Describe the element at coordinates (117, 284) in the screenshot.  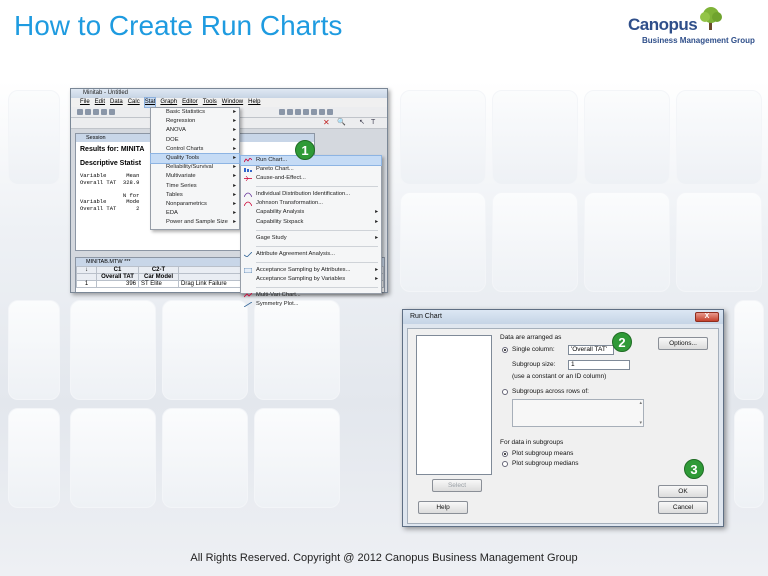
I see `table-cell: 396` at that location.